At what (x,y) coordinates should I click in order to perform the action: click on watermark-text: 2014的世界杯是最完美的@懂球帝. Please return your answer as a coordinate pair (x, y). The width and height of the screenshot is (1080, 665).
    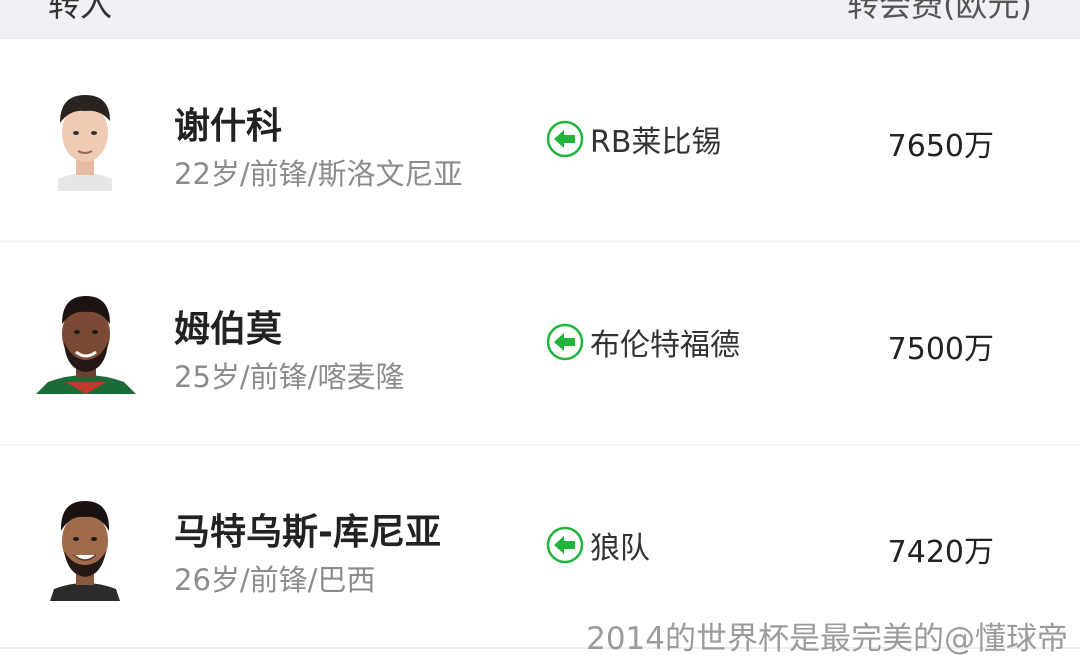
    Looking at the image, I should click on (827, 639).